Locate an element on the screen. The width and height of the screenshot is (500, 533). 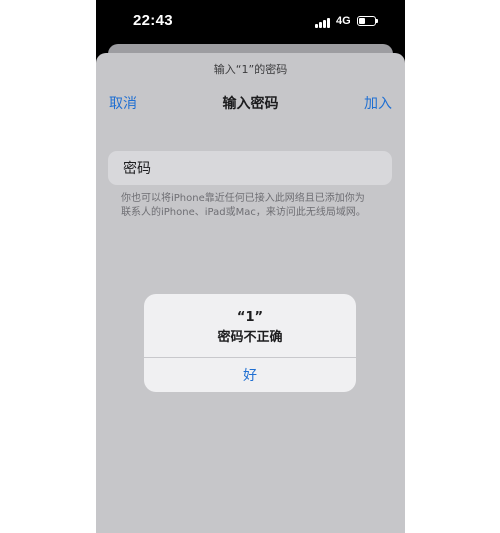
hint-line-2: 联系人的iPhone、iPad或Mac，来访问此无线局域网。 is located at coordinates (243, 212).